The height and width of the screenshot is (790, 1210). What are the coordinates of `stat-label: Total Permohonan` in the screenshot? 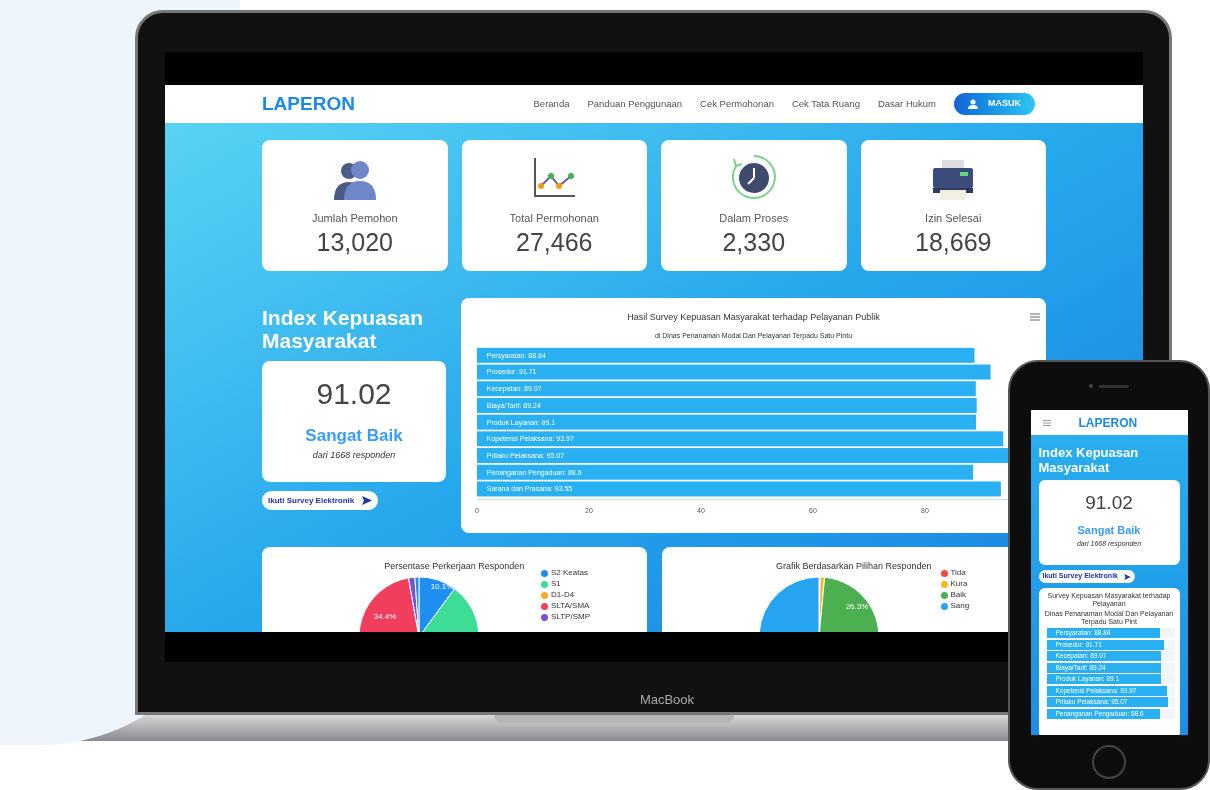 It's located at (554, 218).